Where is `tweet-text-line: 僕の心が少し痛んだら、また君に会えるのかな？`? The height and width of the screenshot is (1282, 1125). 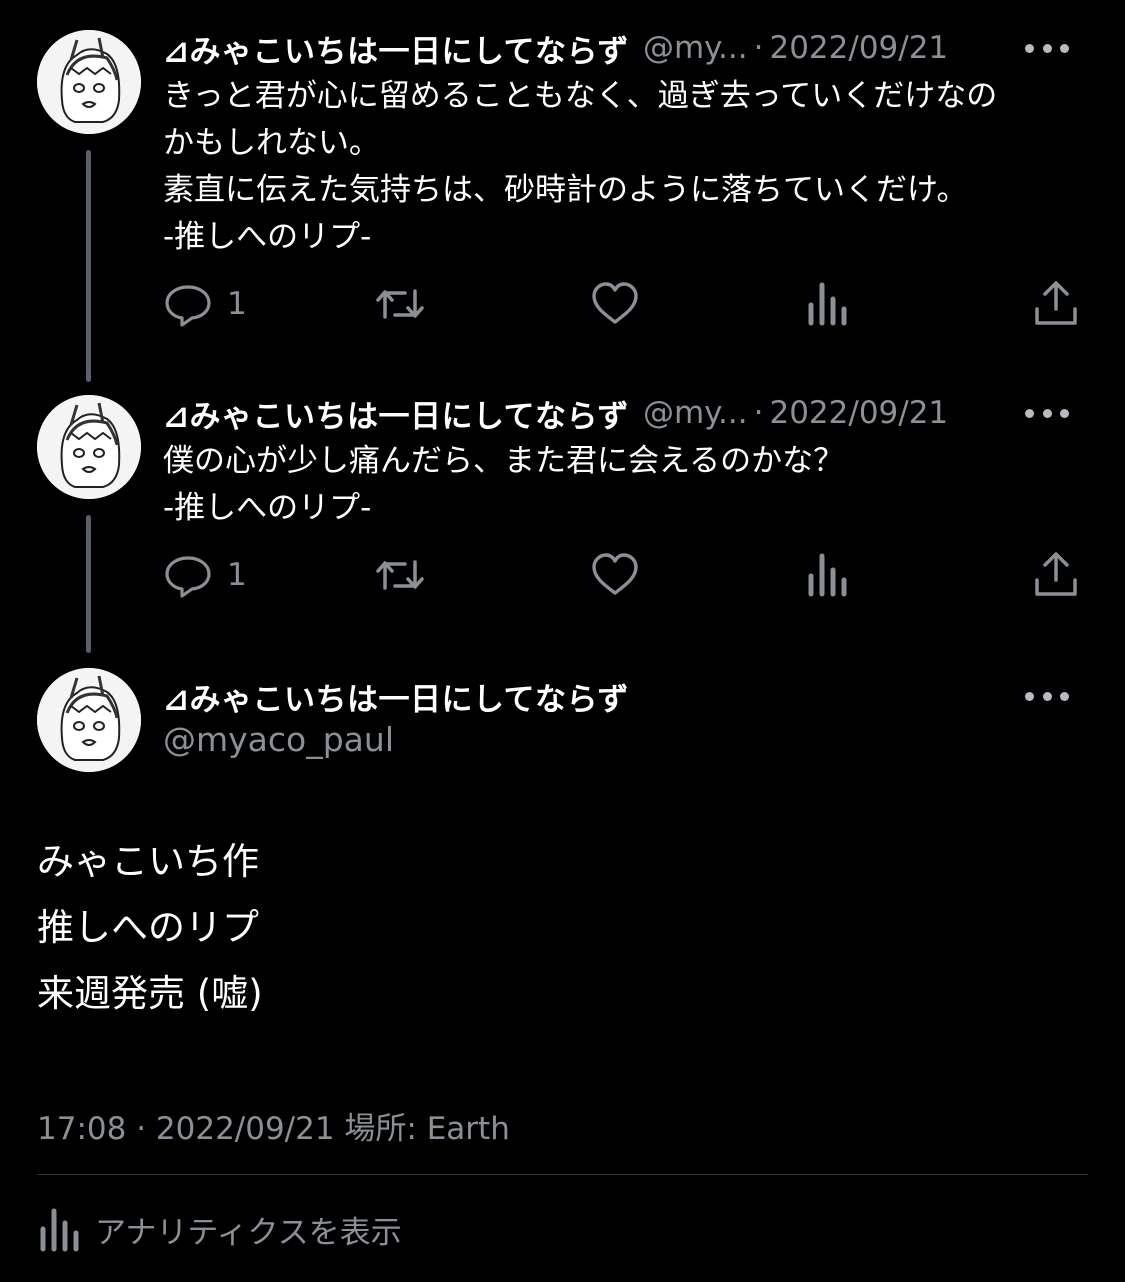
tweet-text-line: 僕の心が少し痛んだら、また君に会えるのかな？ is located at coordinates (504, 461).